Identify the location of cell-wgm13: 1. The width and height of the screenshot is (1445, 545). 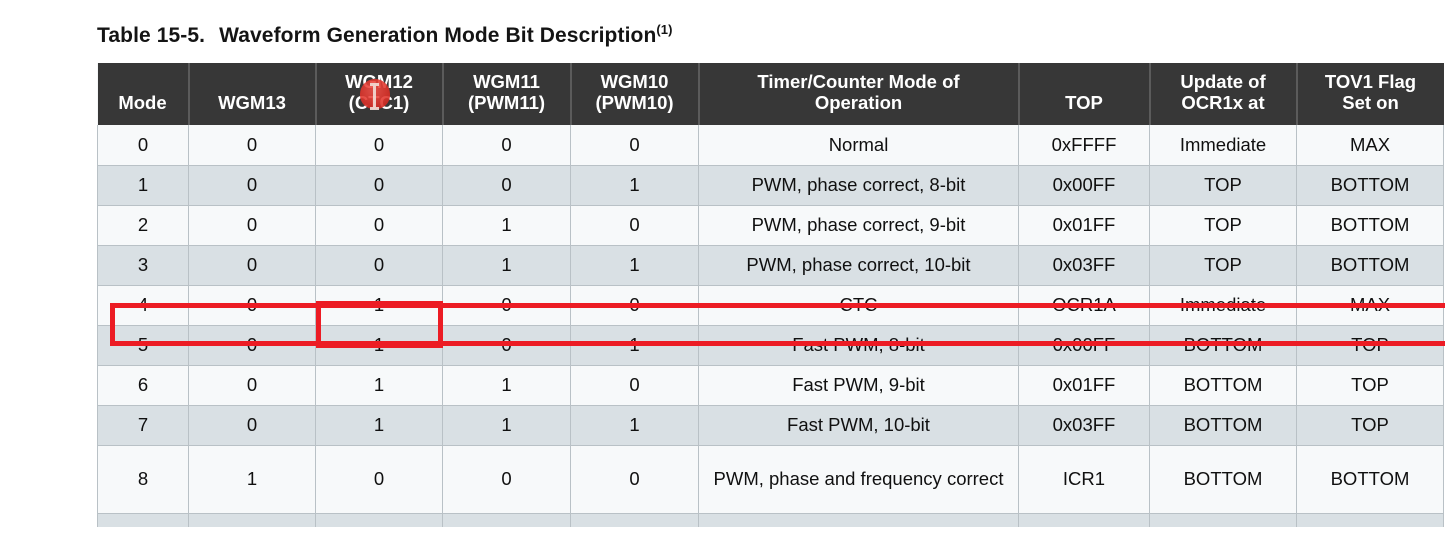
(252, 479).